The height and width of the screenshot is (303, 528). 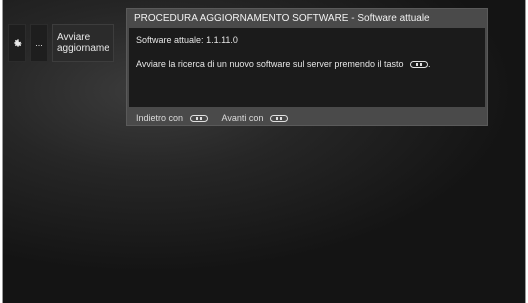 What do you see at coordinates (222, 40) in the screenshot?
I see `current-software-value: 1.1.11.0` at bounding box center [222, 40].